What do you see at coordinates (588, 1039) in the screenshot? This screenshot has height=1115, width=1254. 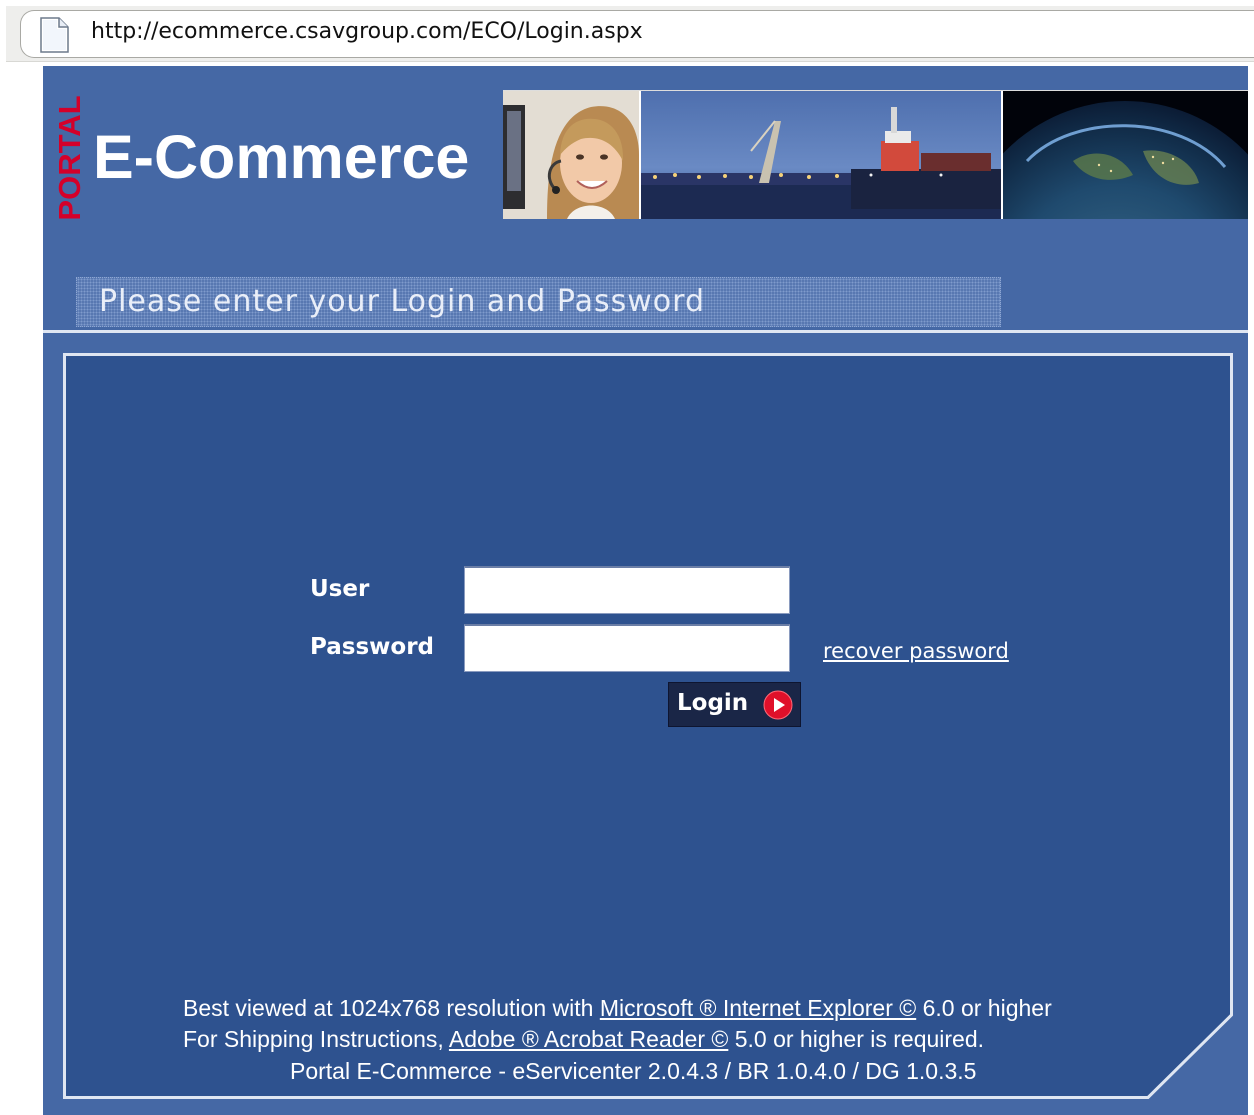 I see `acrobat-reader-link: Adobe ® Acrobat Reader ©` at bounding box center [588, 1039].